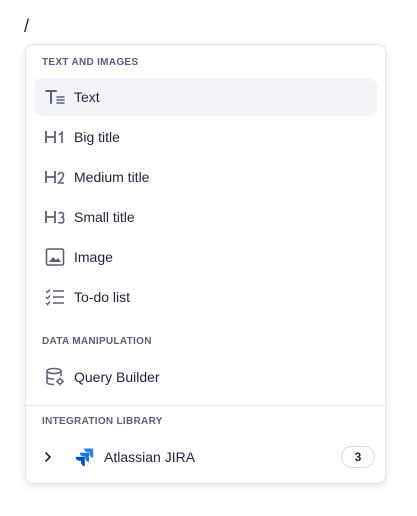 The image size is (417, 516). I want to click on menu-item-label: Text, so click(87, 97).